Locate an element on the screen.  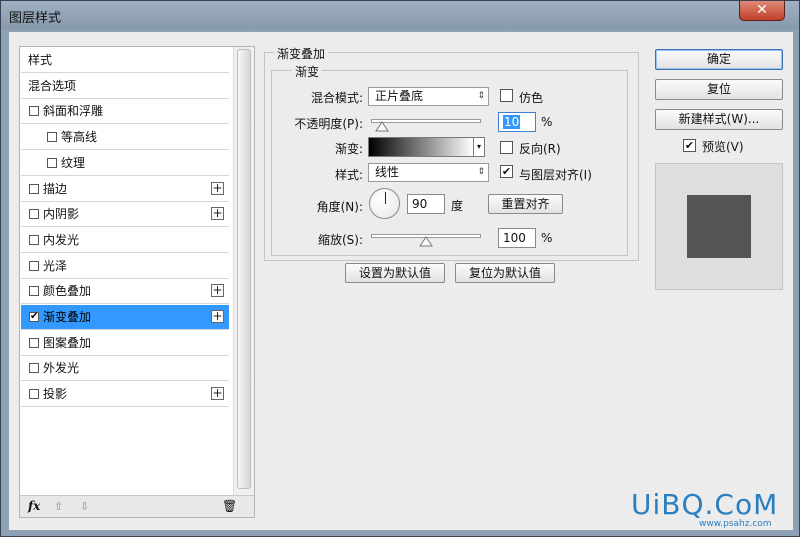
style-list-item: 颜色叠加 + is located at coordinates (125, 292).